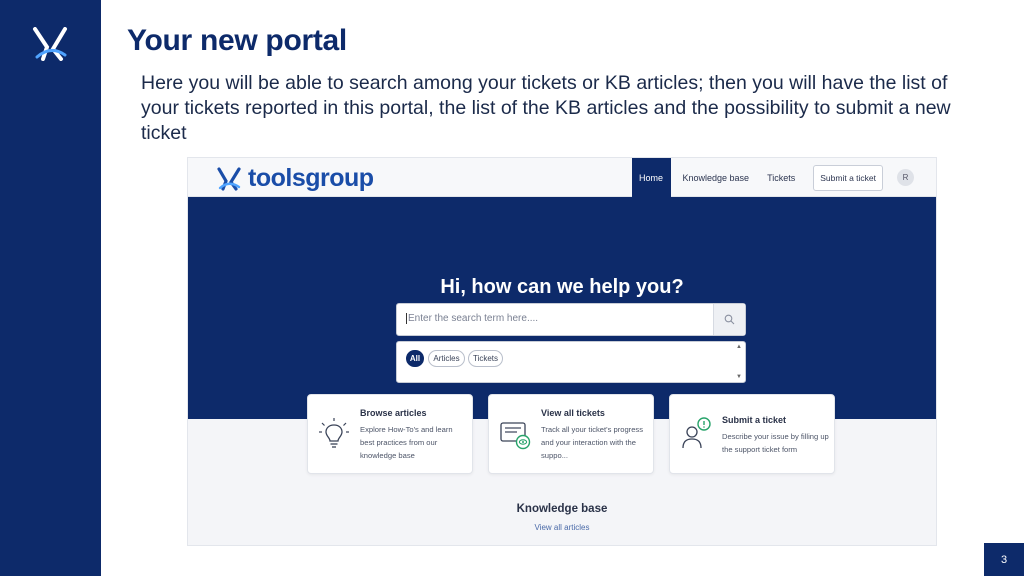 The width and height of the screenshot is (1024, 576). Describe the element at coordinates (696, 433) in the screenshot. I see `user-alert-icon` at that location.